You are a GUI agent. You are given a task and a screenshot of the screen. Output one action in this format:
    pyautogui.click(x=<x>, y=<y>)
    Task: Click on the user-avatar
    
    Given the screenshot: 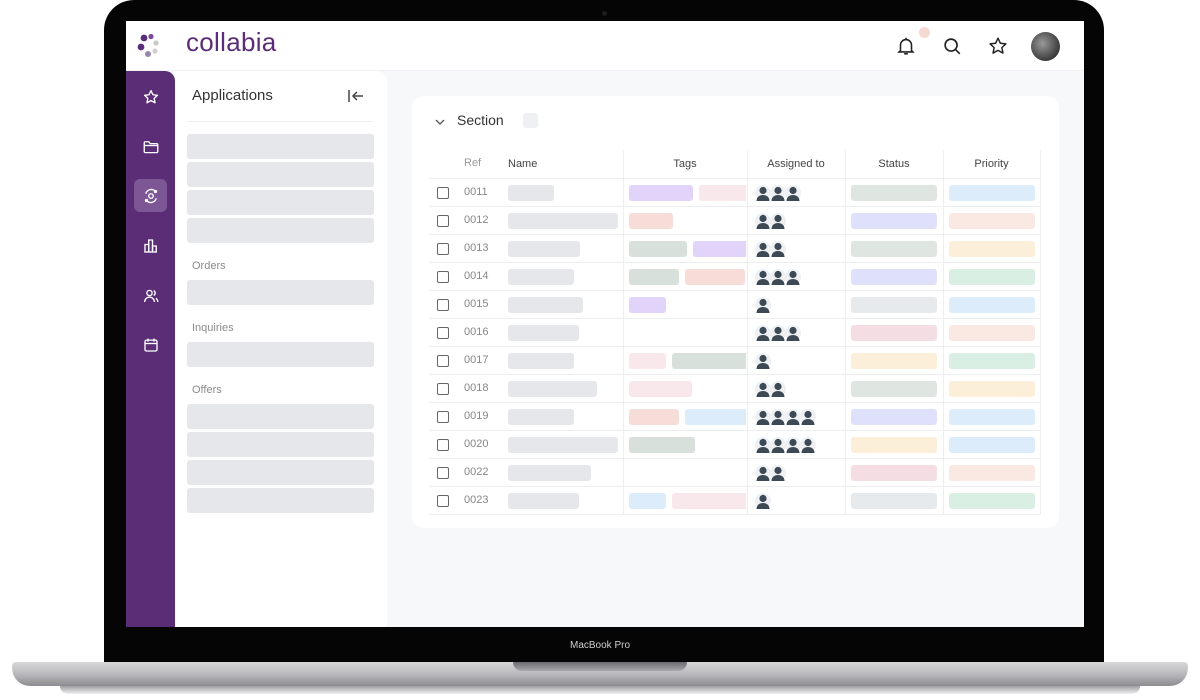 What is the action you would take?
    pyautogui.click(x=1045, y=46)
    